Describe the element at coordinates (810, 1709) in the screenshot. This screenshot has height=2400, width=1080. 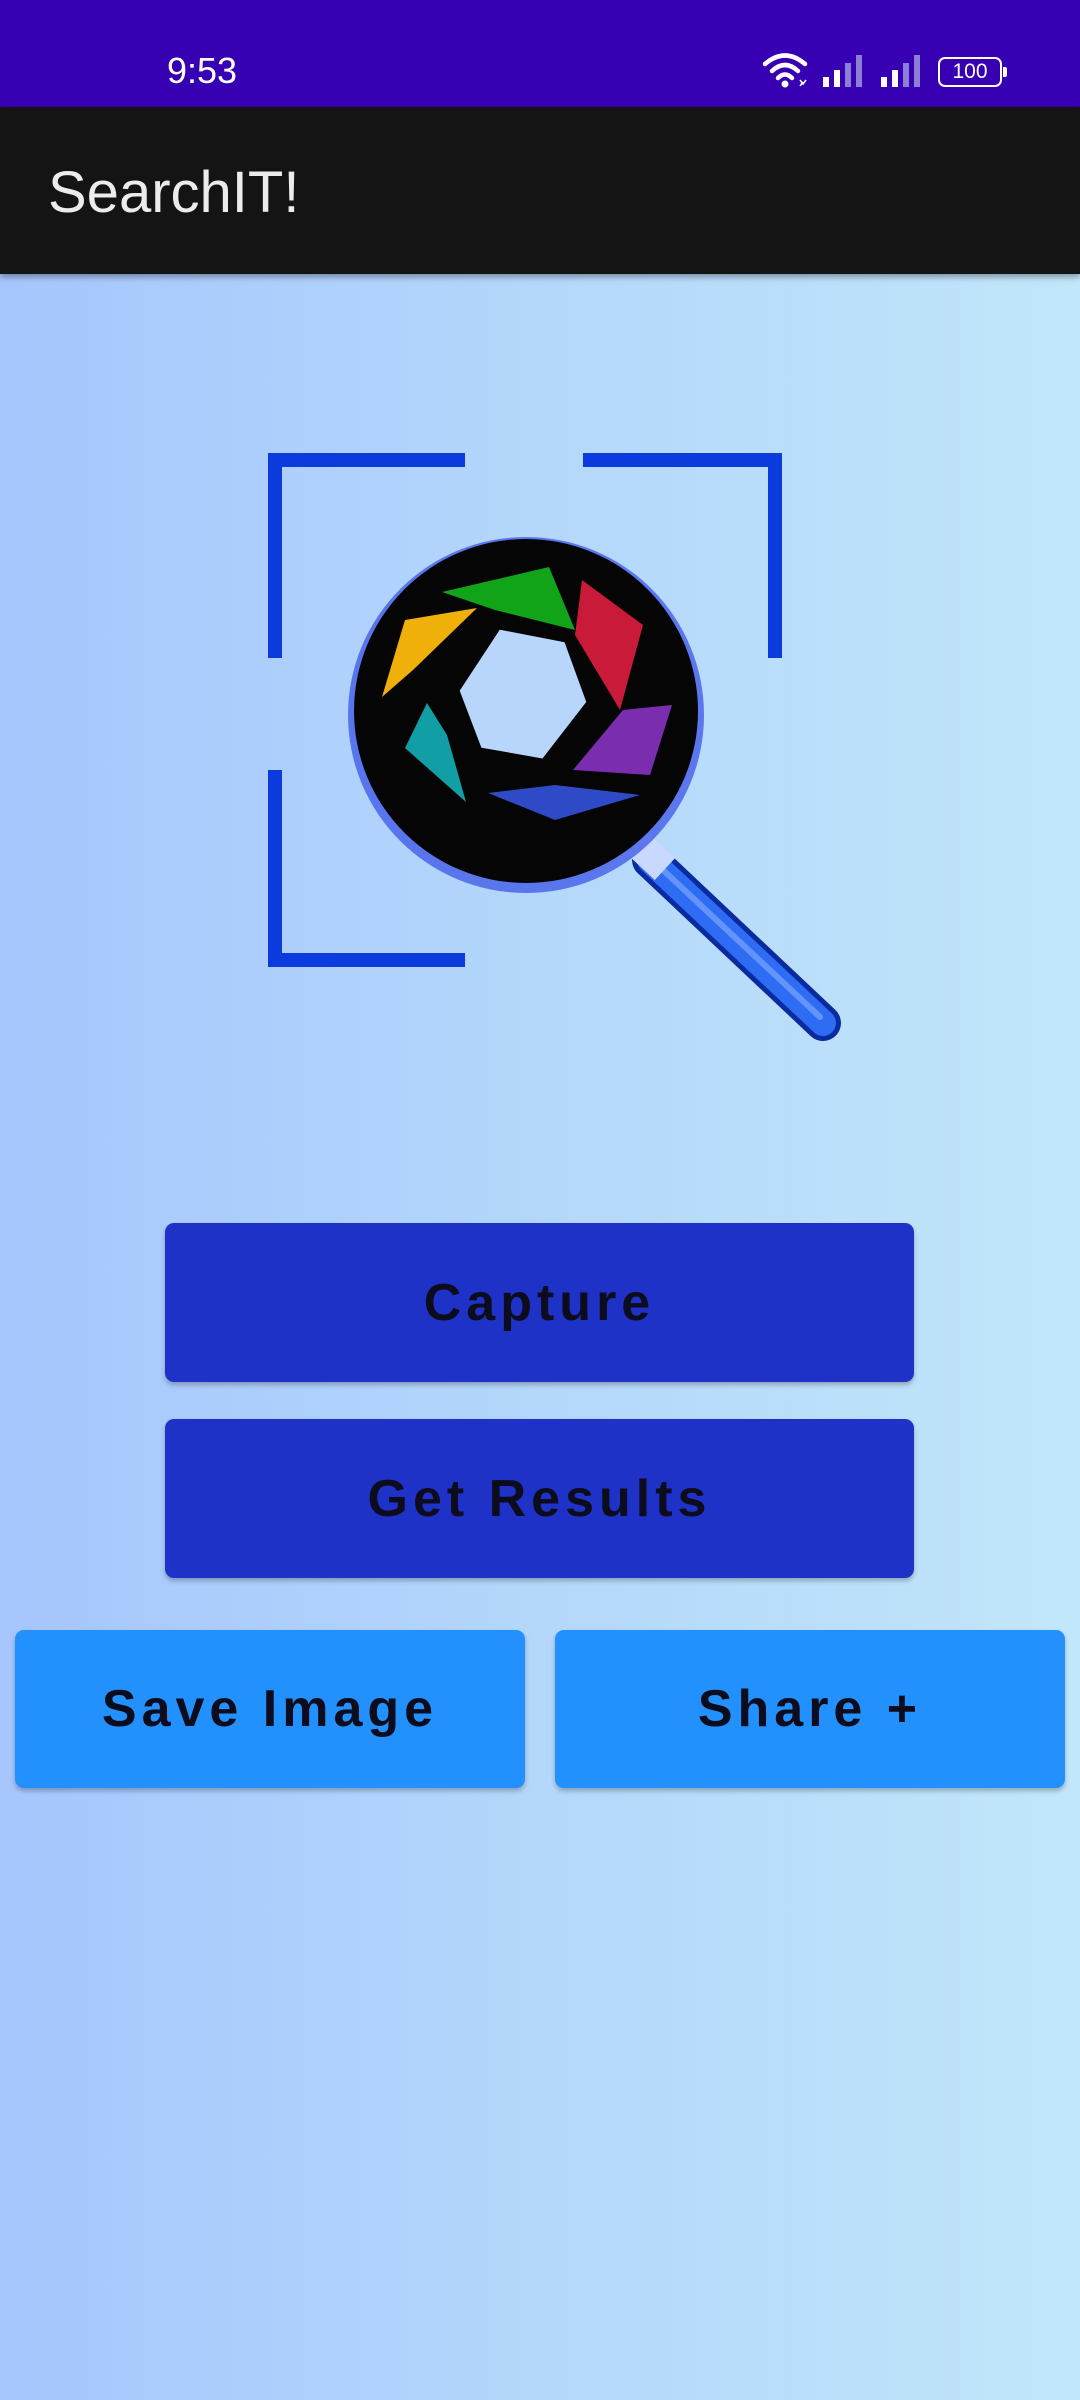
I see `share-button: Share +` at that location.